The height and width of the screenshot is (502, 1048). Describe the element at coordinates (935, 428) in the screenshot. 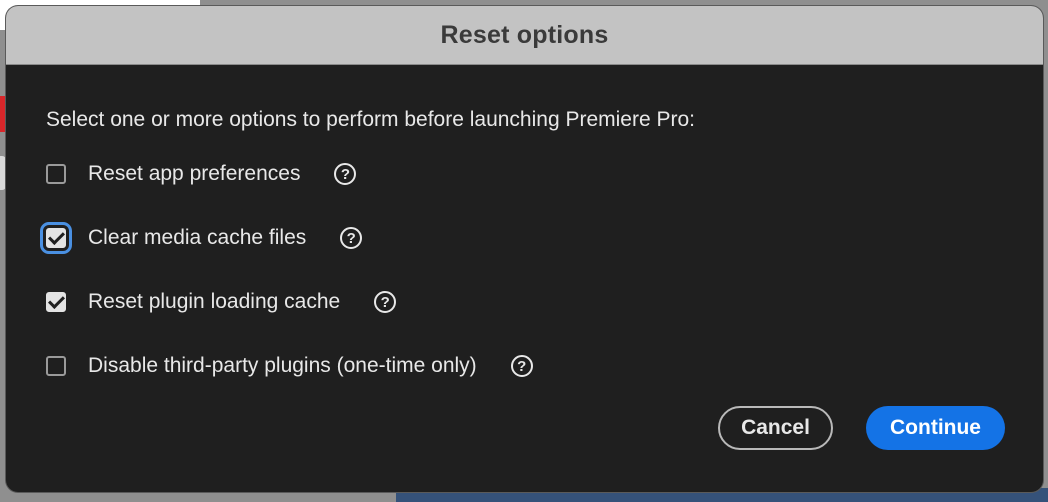

I see `continue-button: Continue` at that location.